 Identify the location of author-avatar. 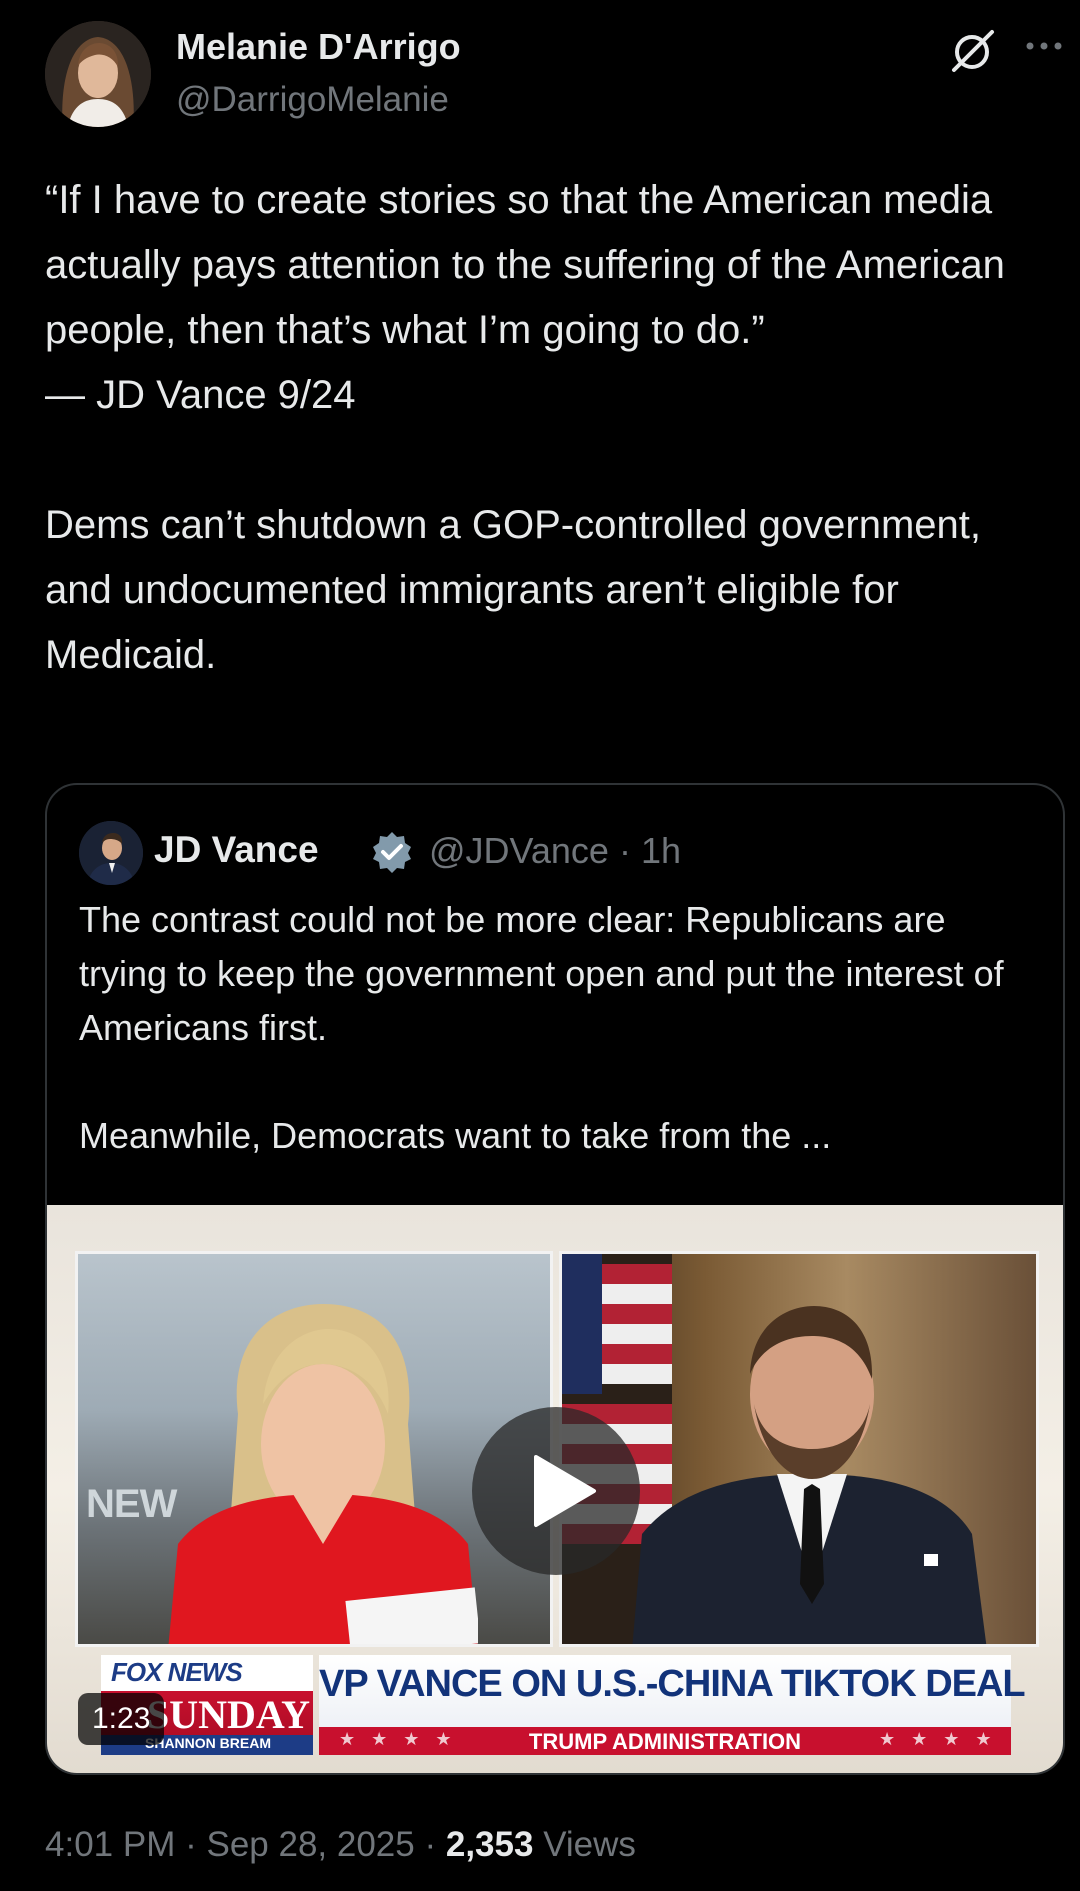
(98, 74).